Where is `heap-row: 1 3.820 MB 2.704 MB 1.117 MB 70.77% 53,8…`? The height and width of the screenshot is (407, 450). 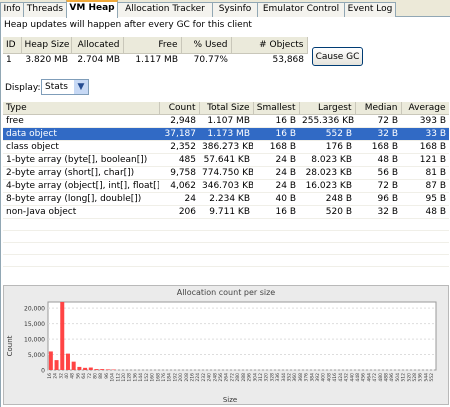 heap-row: 1 3.820 MB 2.704 MB 1.117 MB 70.77% 53,8… is located at coordinates (155, 59).